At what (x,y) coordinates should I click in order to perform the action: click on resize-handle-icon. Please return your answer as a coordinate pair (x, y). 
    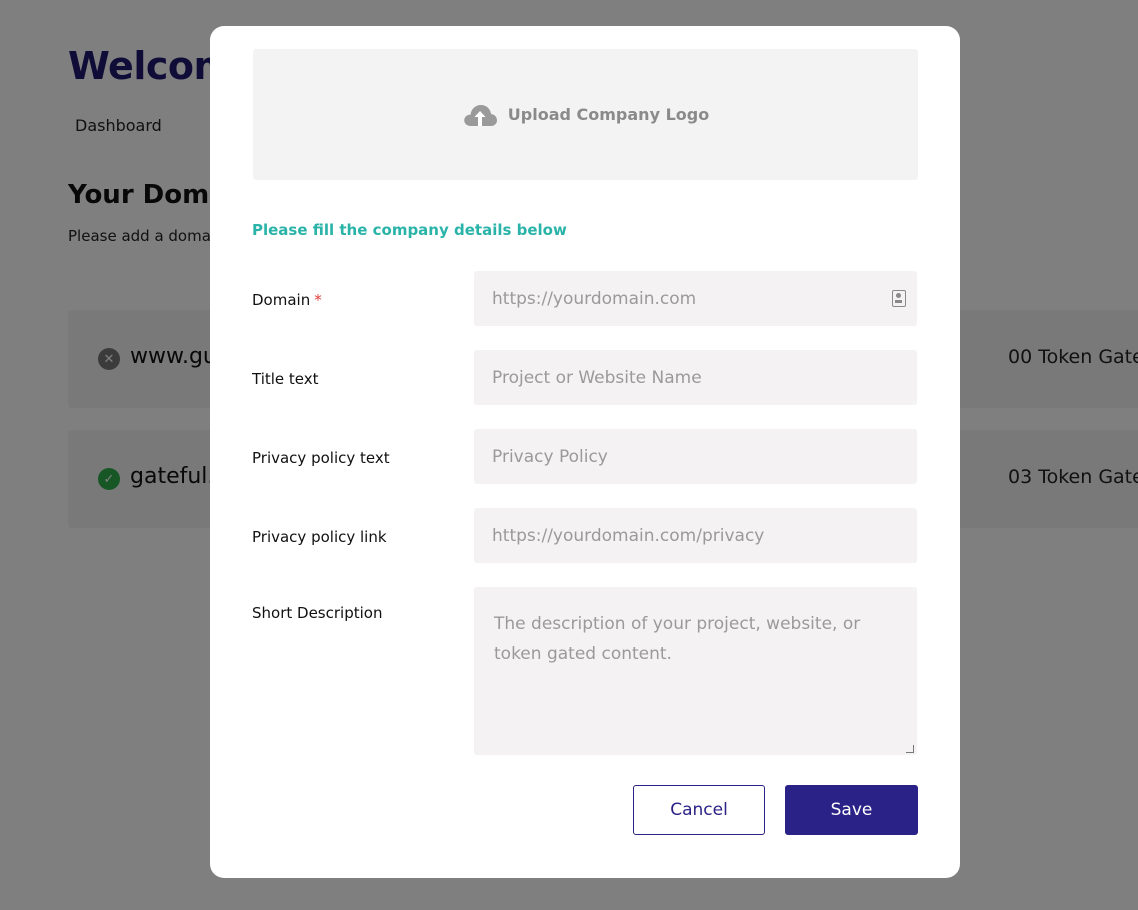
    Looking at the image, I should click on (910, 749).